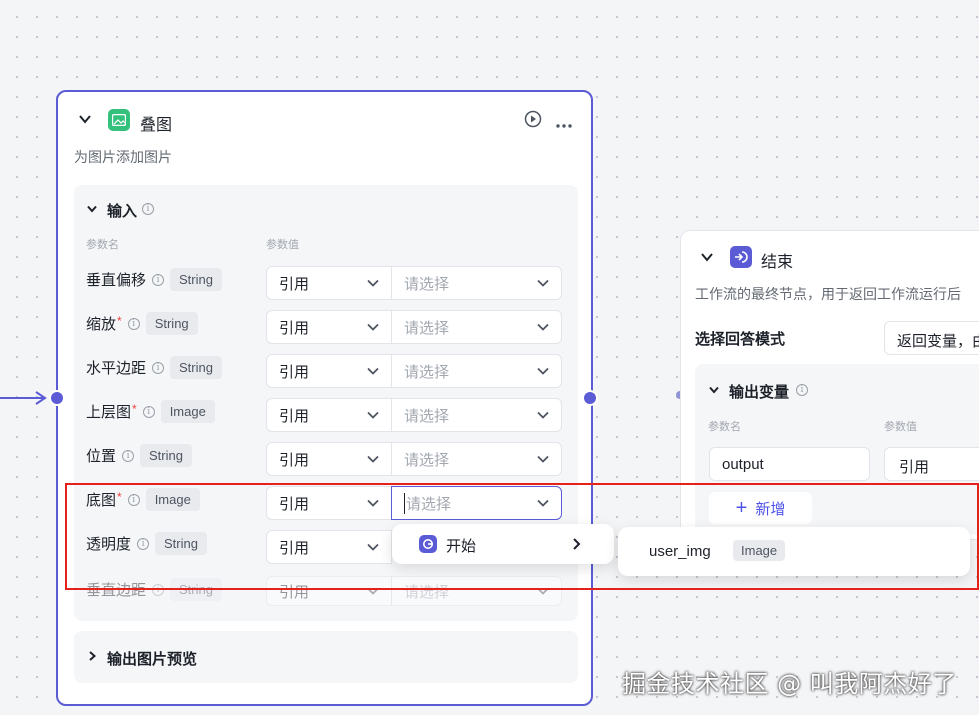 This screenshot has height=715, width=979. I want to click on input-info-icon: i, so click(148, 209).